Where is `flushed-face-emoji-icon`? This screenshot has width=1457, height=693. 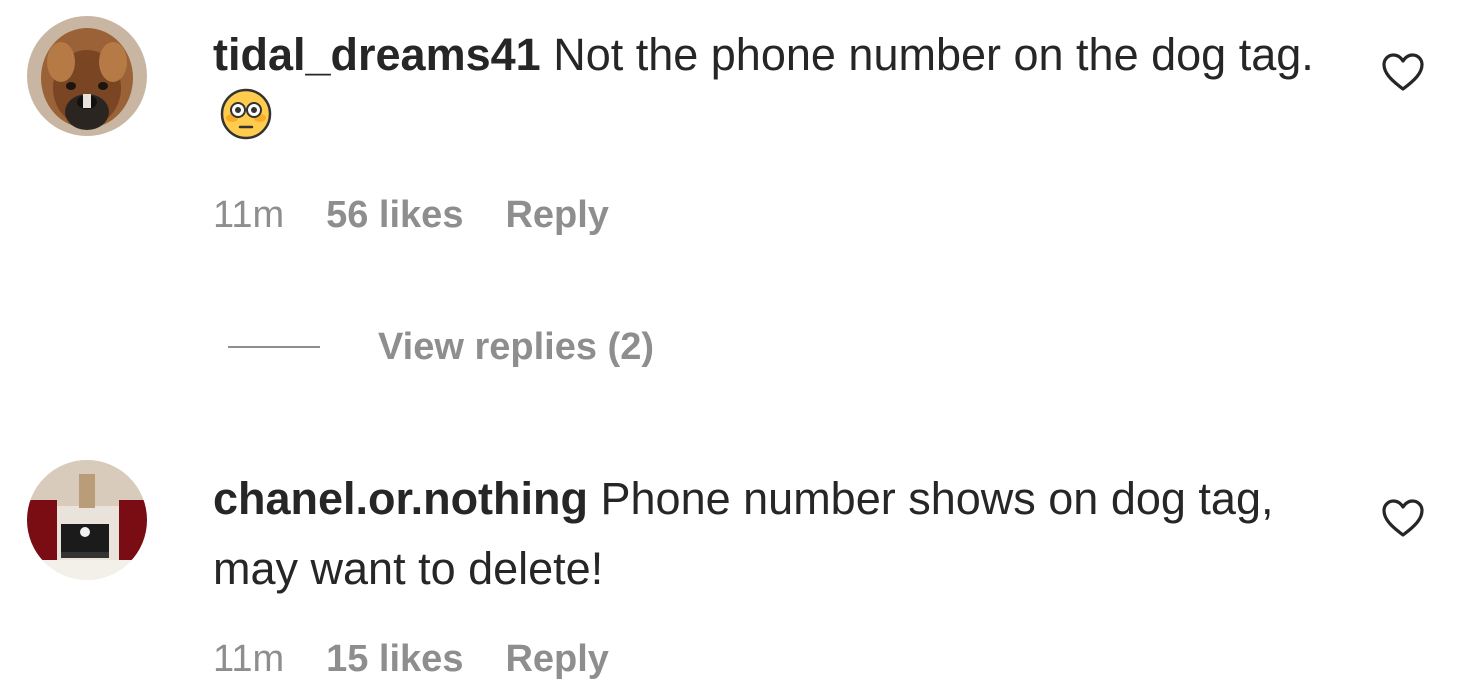
flushed-face-emoji-icon is located at coordinates (246, 124).